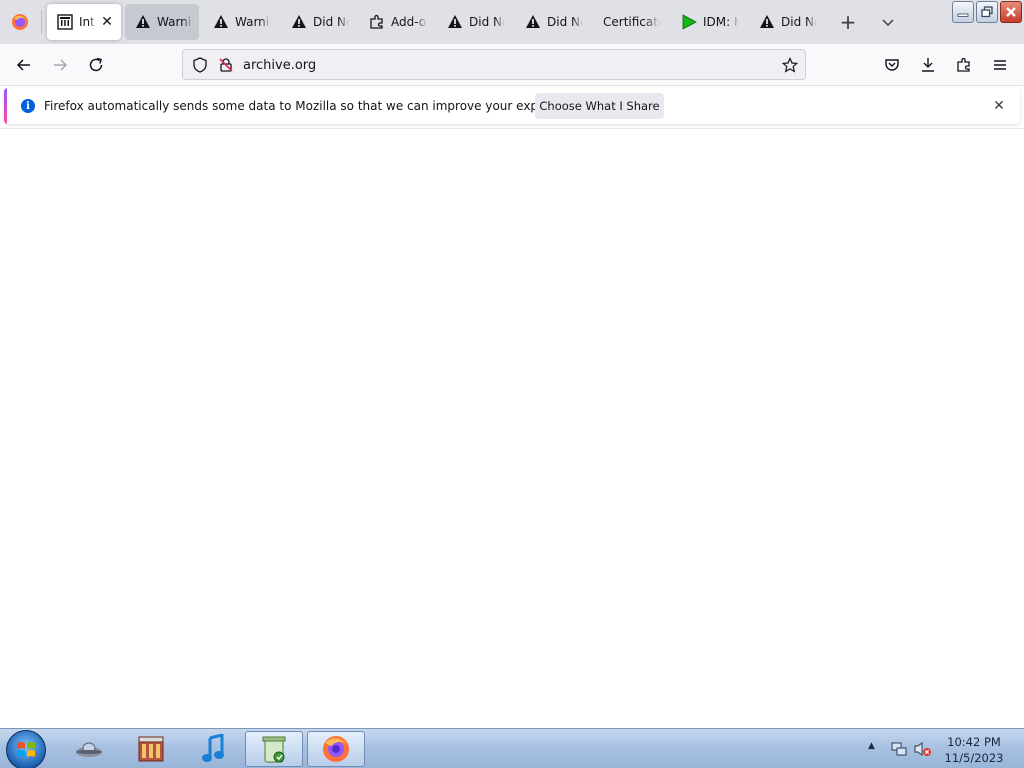 The width and height of the screenshot is (1024, 768). I want to click on tab-label: Certificate, so click(632, 22).